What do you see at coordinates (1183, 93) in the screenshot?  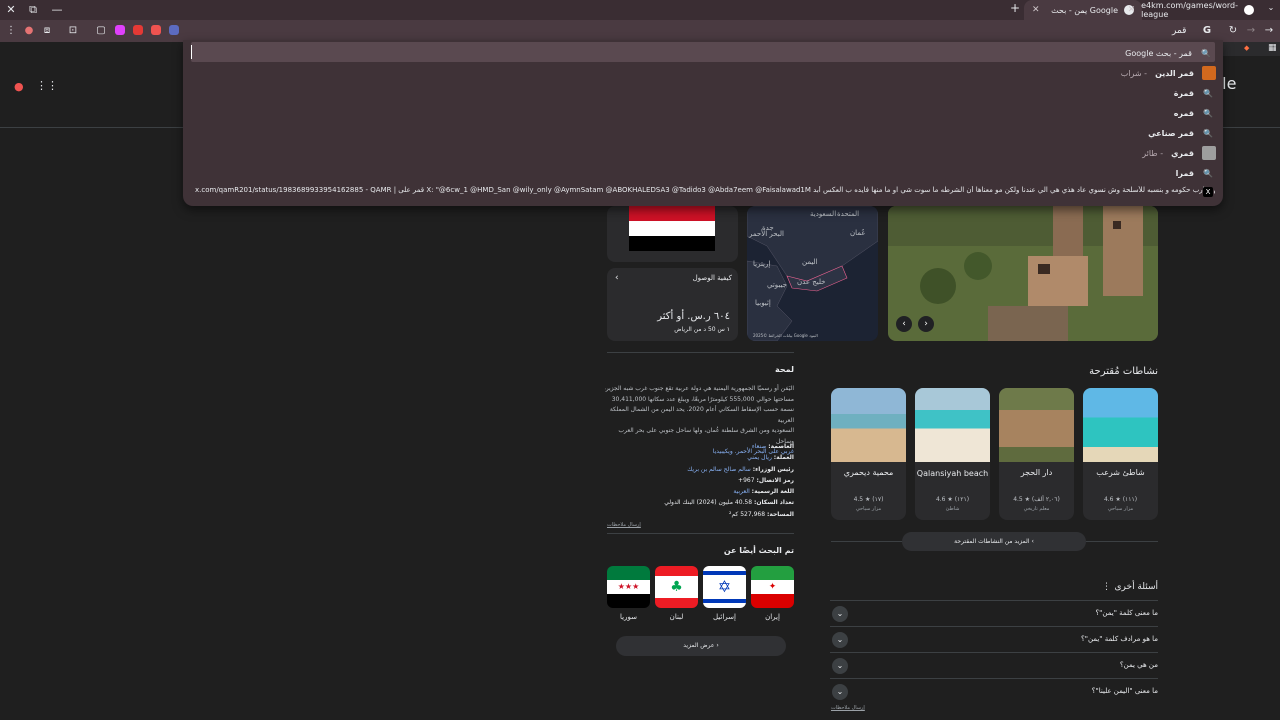 I see `suggestion-bold: قمرة` at bounding box center [1183, 93].